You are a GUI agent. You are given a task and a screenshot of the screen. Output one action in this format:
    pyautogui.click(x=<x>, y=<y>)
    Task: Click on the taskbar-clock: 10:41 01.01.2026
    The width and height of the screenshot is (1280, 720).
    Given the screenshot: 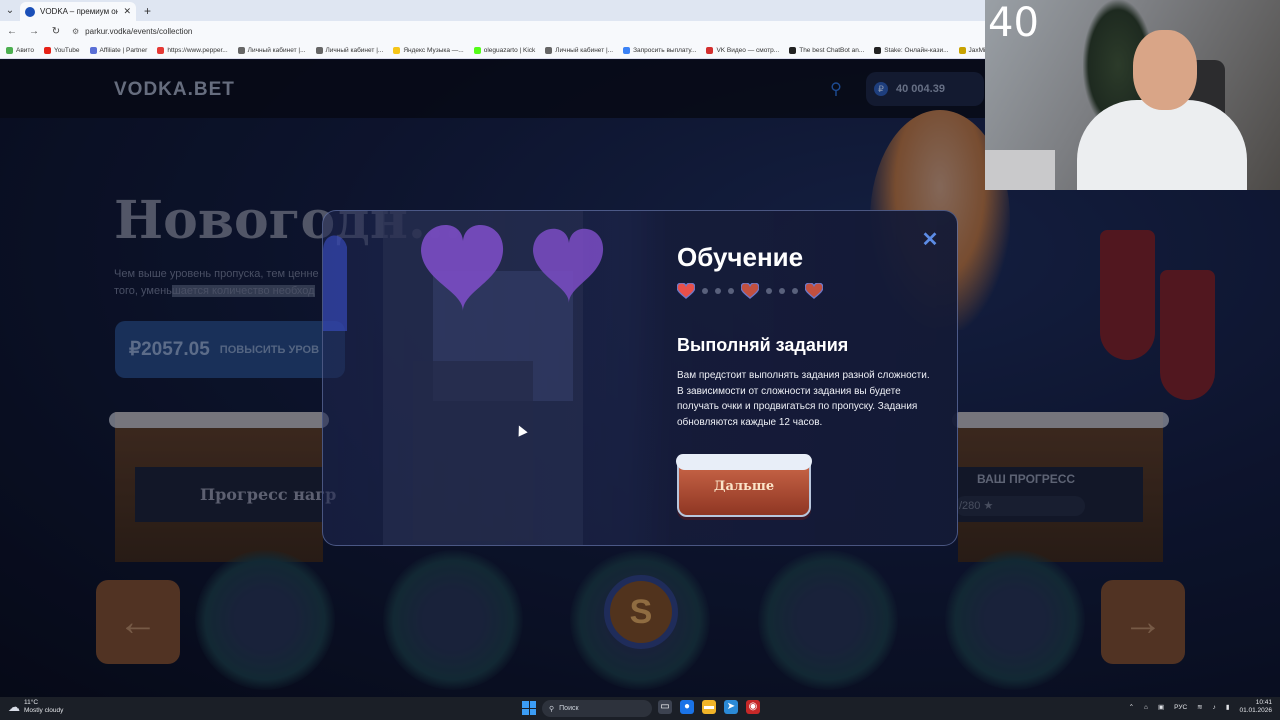 What is the action you would take?
    pyautogui.click(x=1255, y=707)
    